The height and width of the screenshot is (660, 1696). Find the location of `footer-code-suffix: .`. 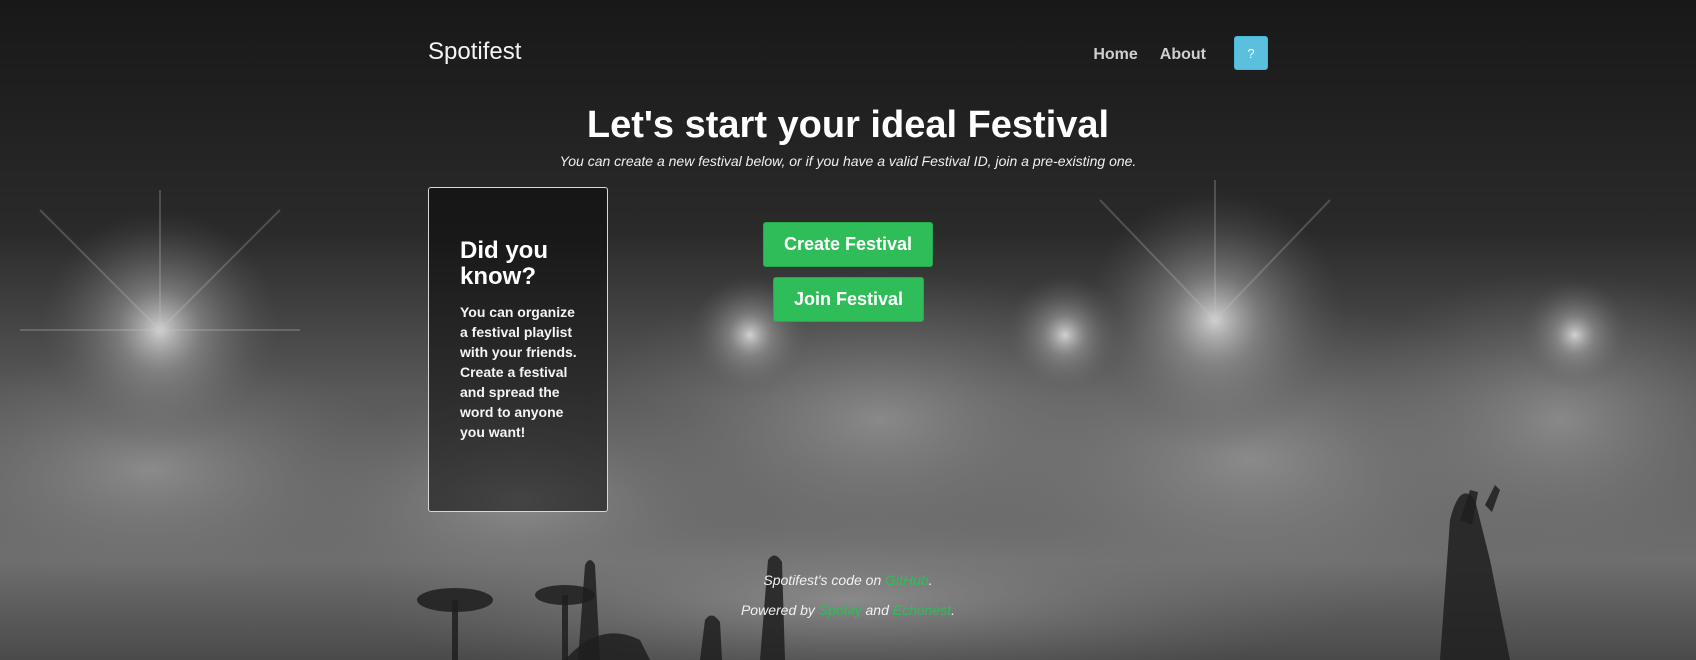

footer-code-suffix: . is located at coordinates (930, 580).